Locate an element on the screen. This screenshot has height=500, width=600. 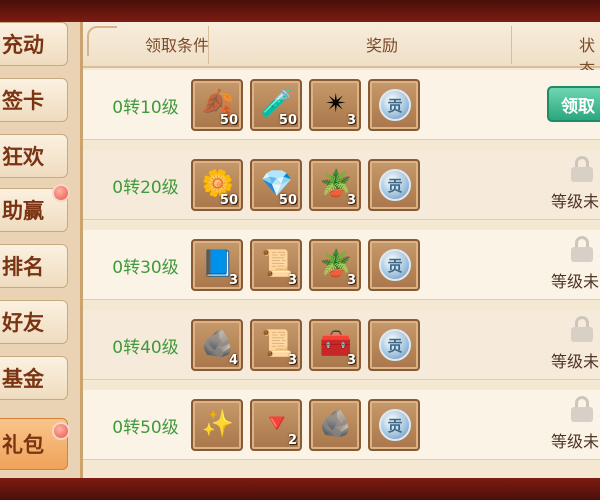
sidebar-item-6: 好友 is located at coordinates (34, 322).